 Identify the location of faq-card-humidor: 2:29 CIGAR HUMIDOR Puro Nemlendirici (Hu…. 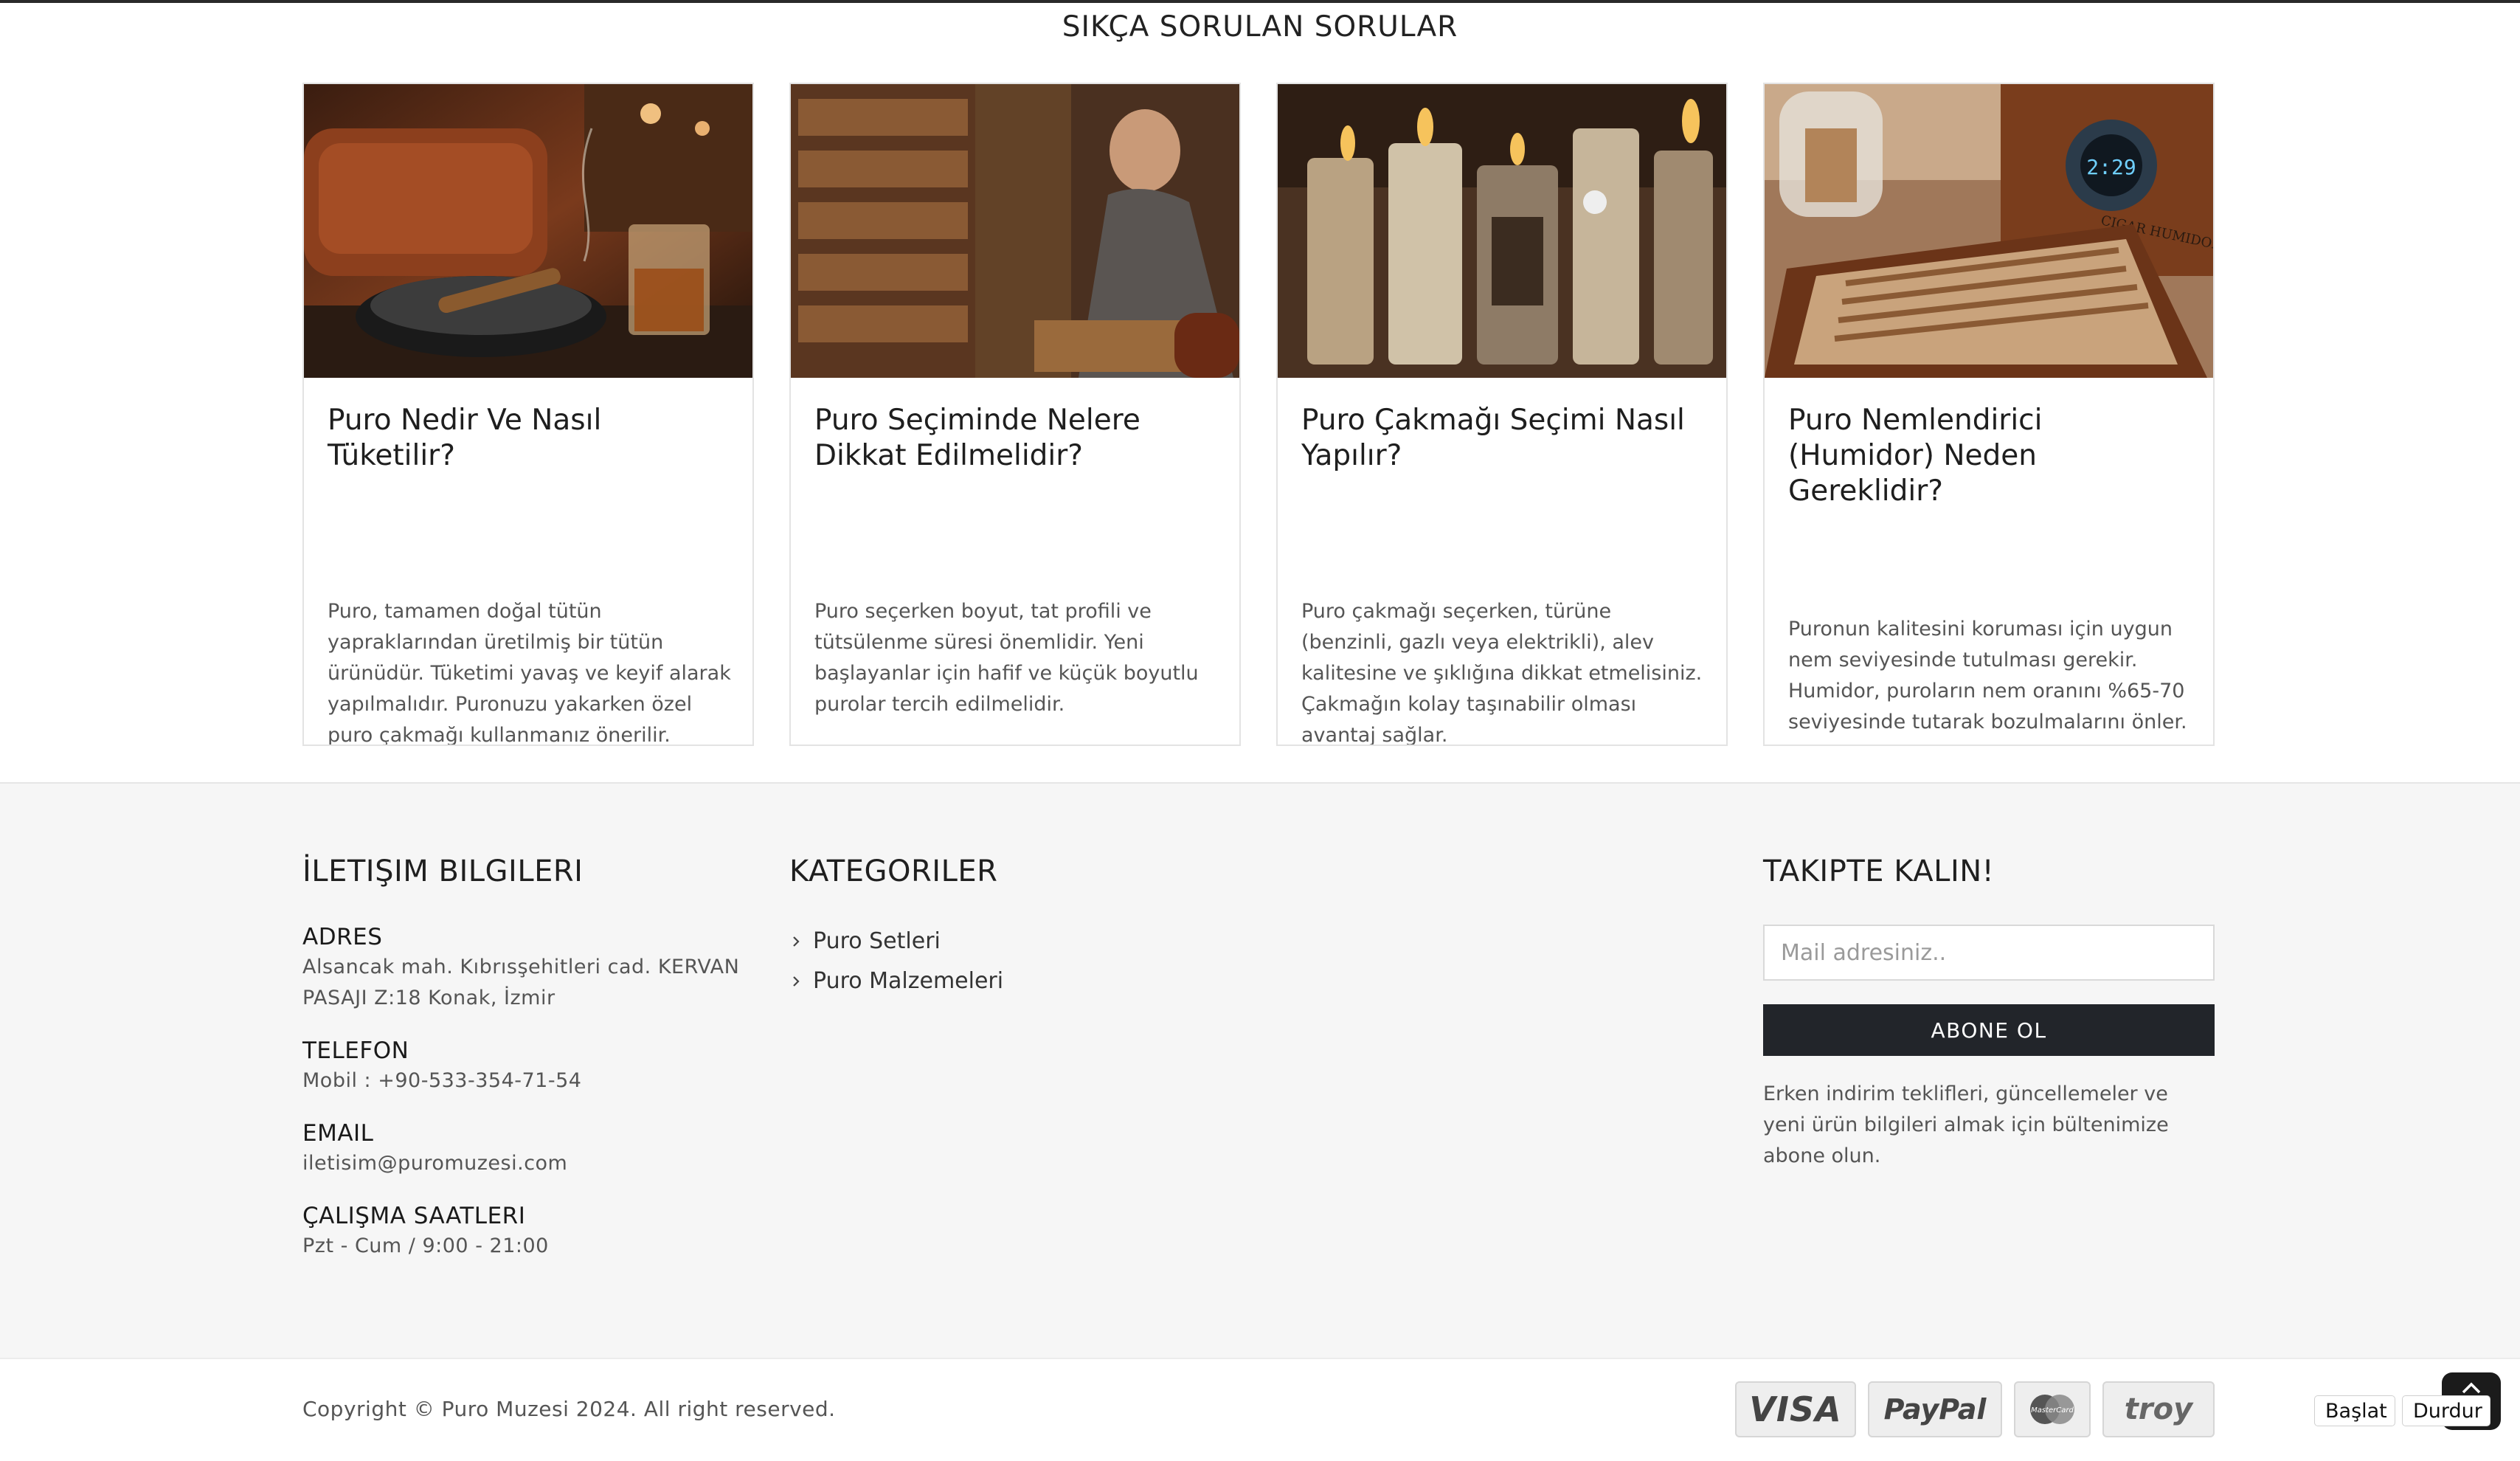
(1989, 415).